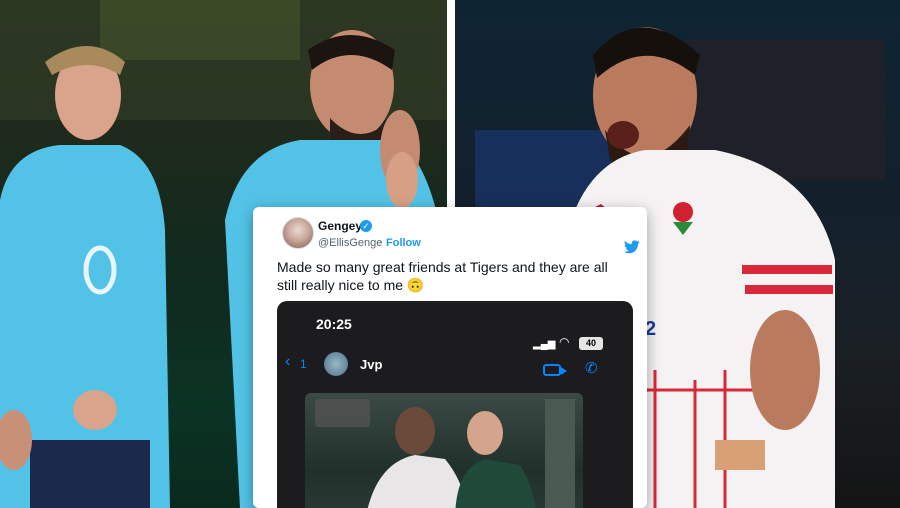  What do you see at coordinates (334, 324) in the screenshot?
I see `status-time: 20:25` at bounding box center [334, 324].